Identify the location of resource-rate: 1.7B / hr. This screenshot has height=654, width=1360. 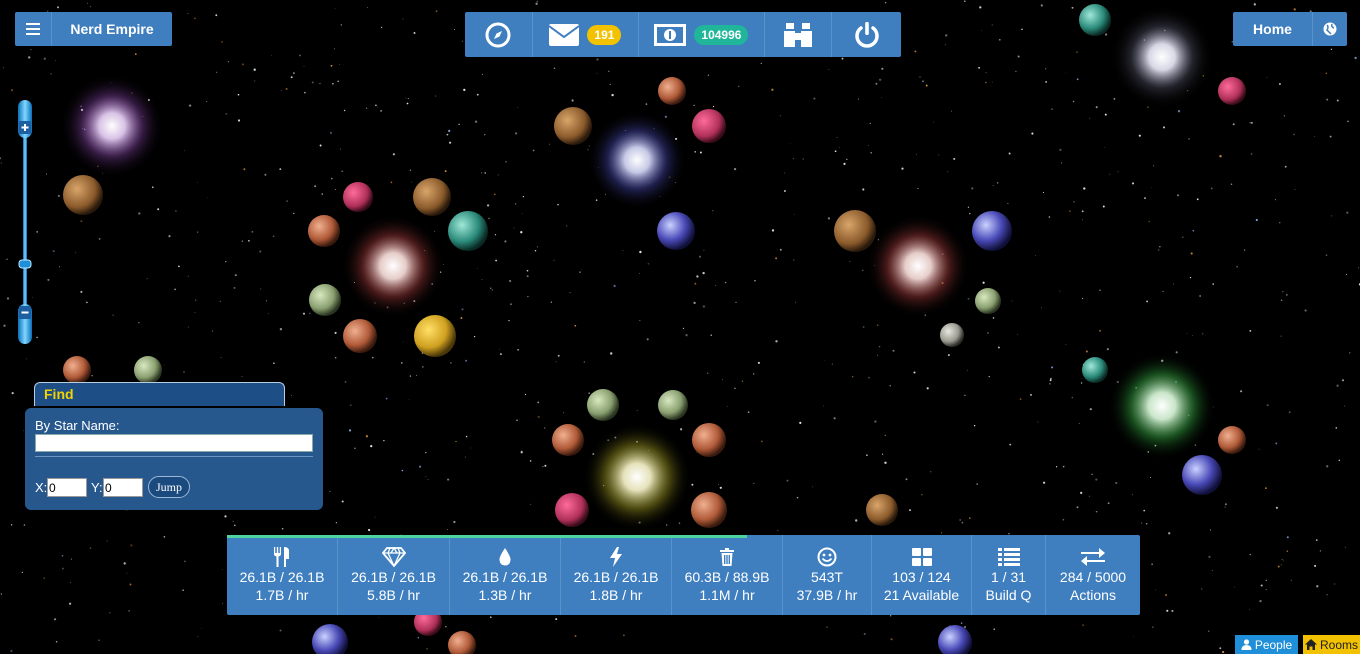
(282, 595).